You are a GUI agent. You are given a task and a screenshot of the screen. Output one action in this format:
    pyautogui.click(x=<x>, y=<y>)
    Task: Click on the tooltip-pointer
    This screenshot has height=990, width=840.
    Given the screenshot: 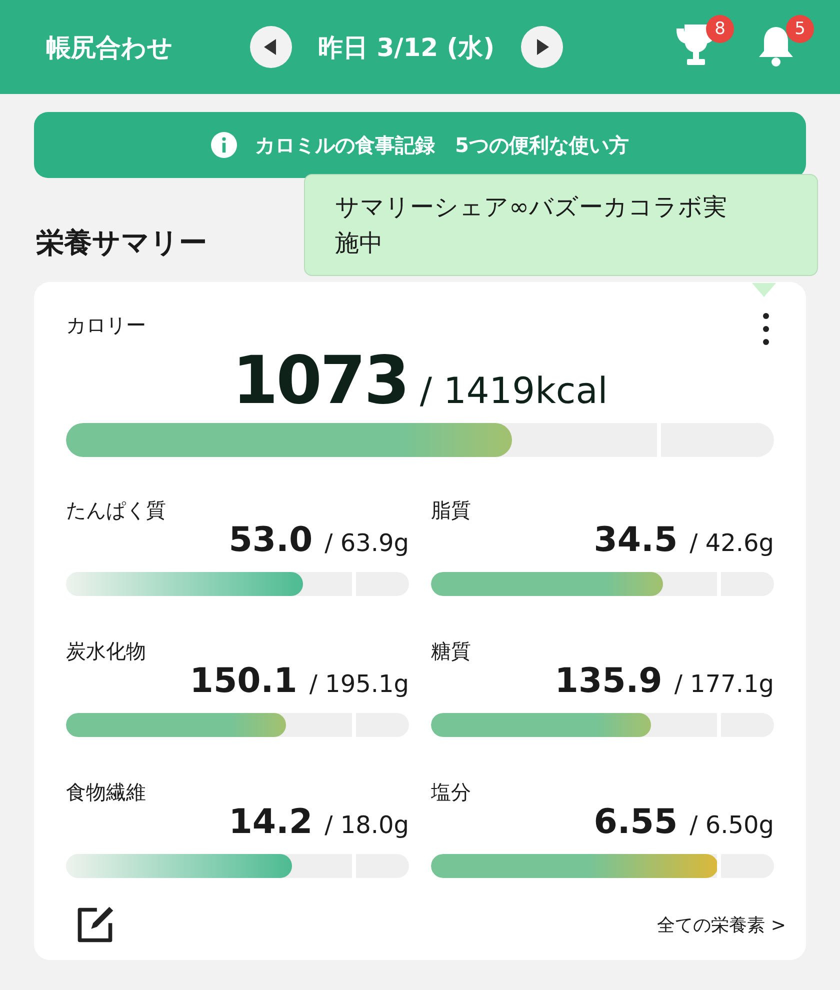 What is the action you would take?
    pyautogui.click(x=764, y=290)
    